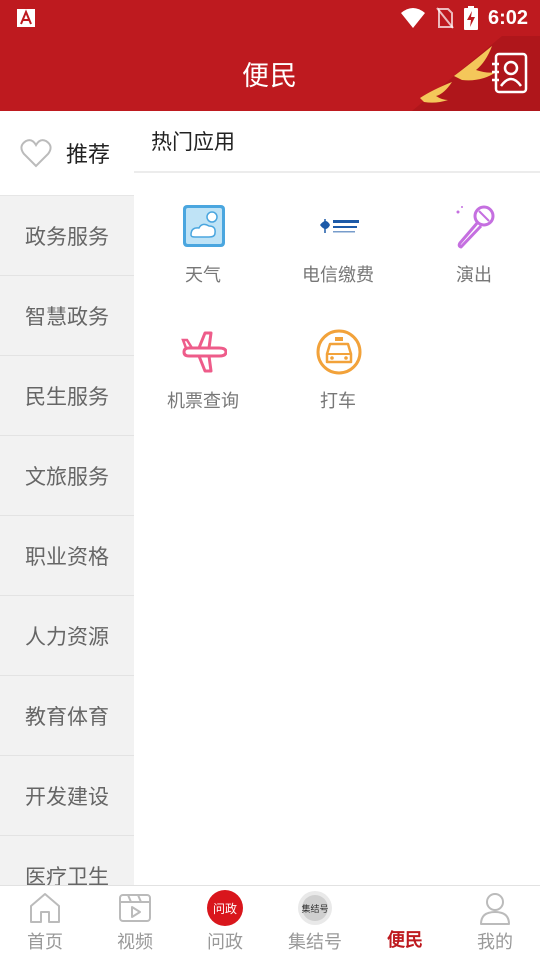 This screenshot has height=960, width=540. Describe the element at coordinates (67, 236) in the screenshot. I see `sidebar-item-government-services: 政务服务` at that location.